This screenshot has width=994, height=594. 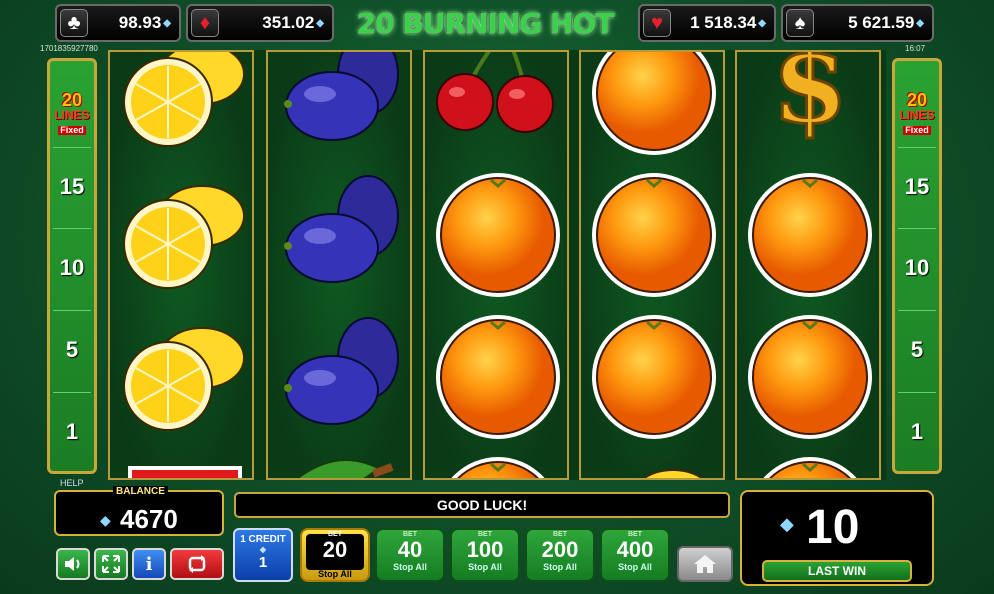 What do you see at coordinates (485, 549) in the screenshot?
I see `bet-value: 100` at bounding box center [485, 549].